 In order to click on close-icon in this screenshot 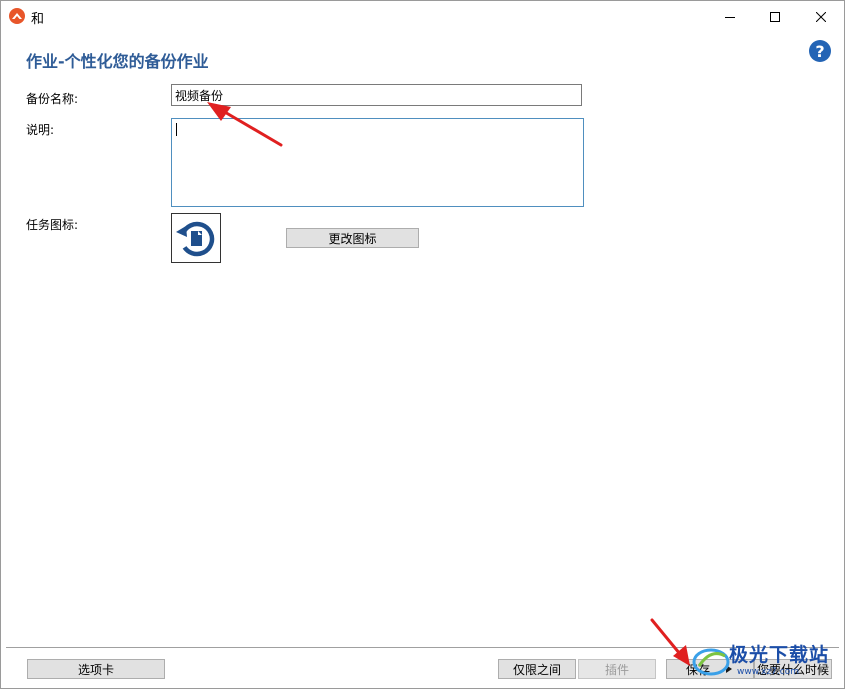, I will do `click(820, 16)`.